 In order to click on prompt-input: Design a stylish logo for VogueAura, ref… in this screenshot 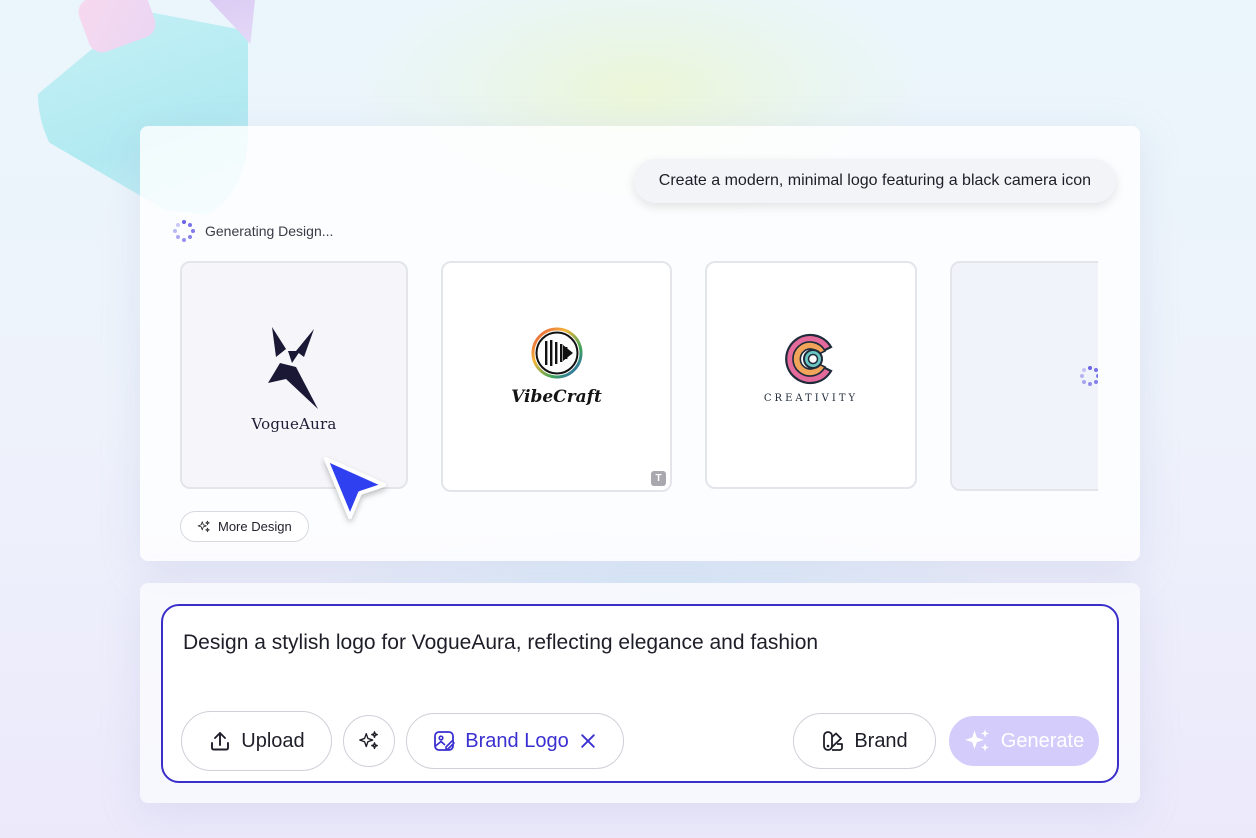, I will do `click(500, 643)`.